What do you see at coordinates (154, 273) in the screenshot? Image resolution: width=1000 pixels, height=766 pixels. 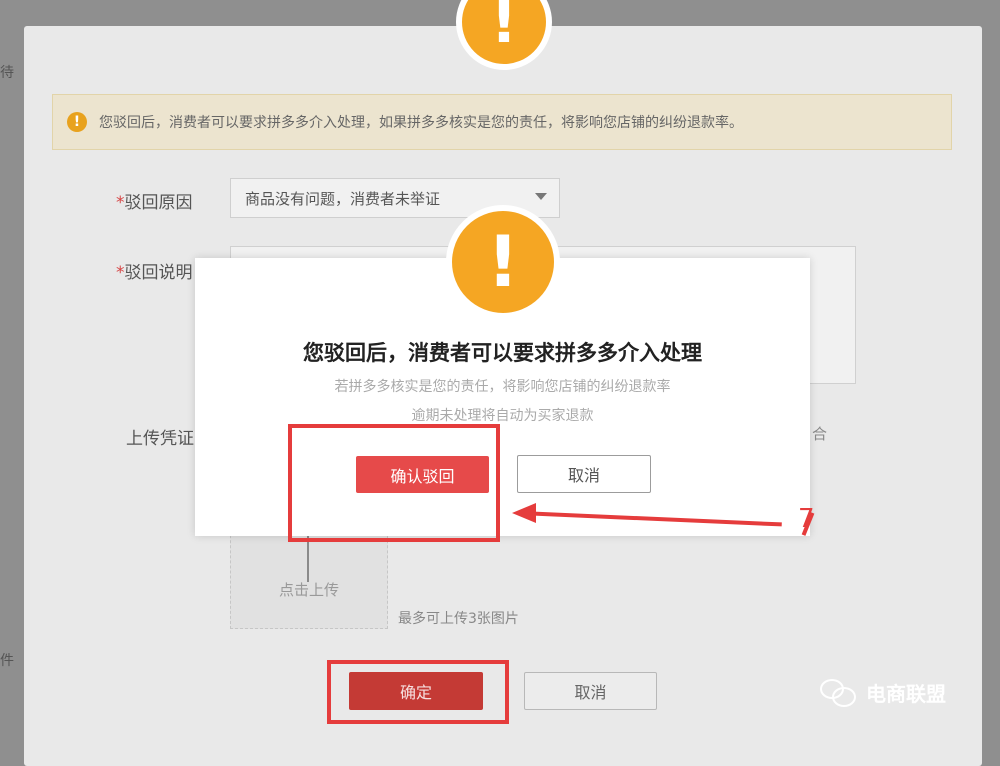 I see `explain-label: *驳回说明` at bounding box center [154, 273].